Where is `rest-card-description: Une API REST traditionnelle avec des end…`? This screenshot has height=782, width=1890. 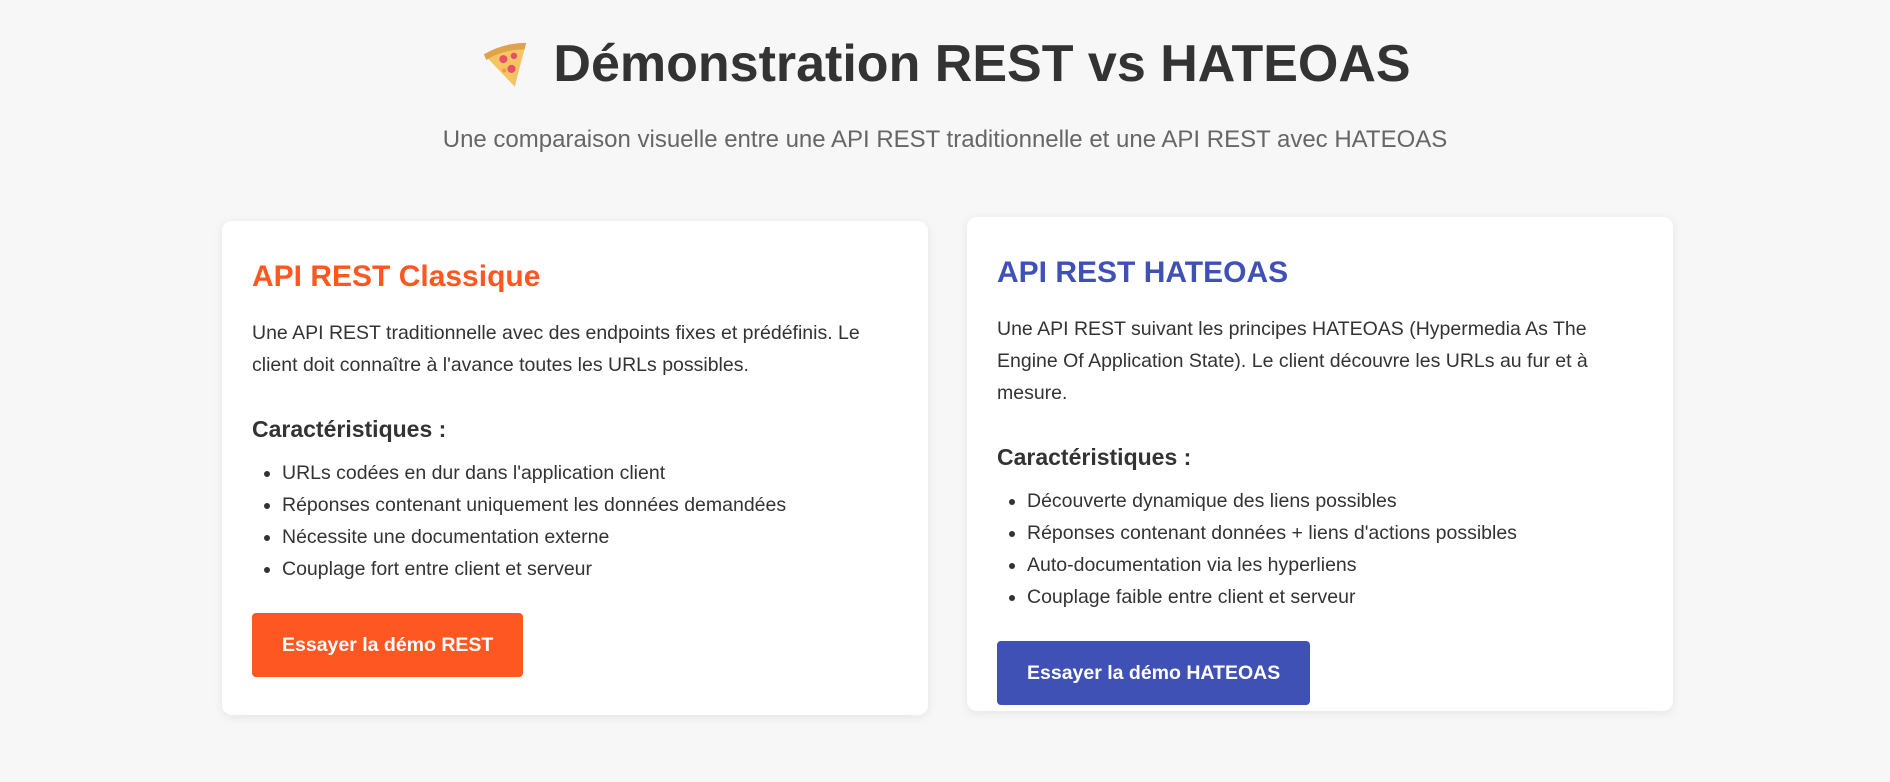 rest-card-description: Une API REST traditionnelle avec des end… is located at coordinates (556, 349).